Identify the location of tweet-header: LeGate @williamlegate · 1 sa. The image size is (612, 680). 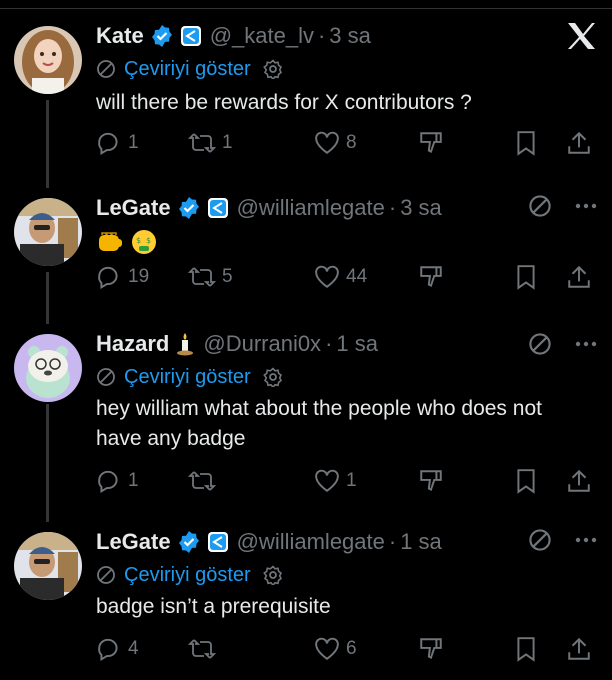
(347, 542).